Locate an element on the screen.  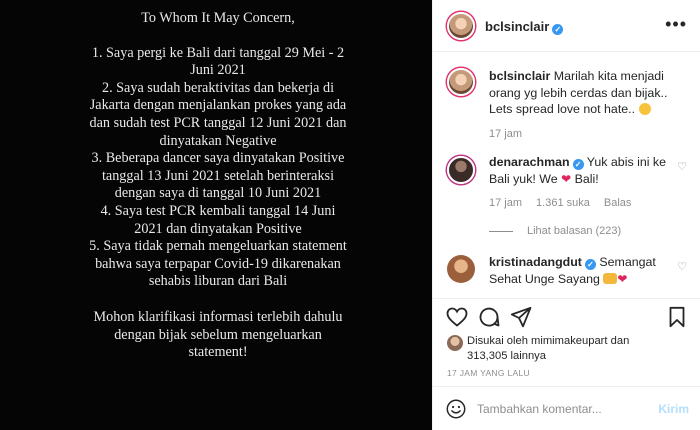
emoji-picker-icon is located at coordinates (456, 409).